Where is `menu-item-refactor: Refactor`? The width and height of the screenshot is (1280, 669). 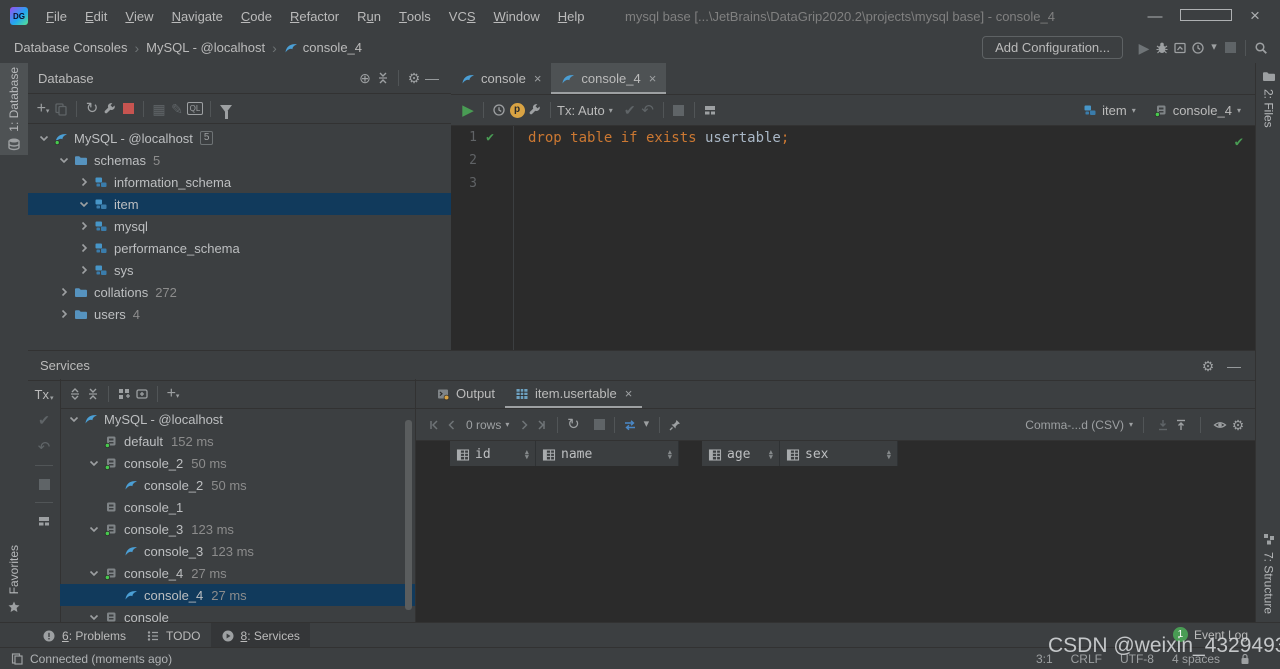
menu-item-refactor: Refactor is located at coordinates (314, 16).